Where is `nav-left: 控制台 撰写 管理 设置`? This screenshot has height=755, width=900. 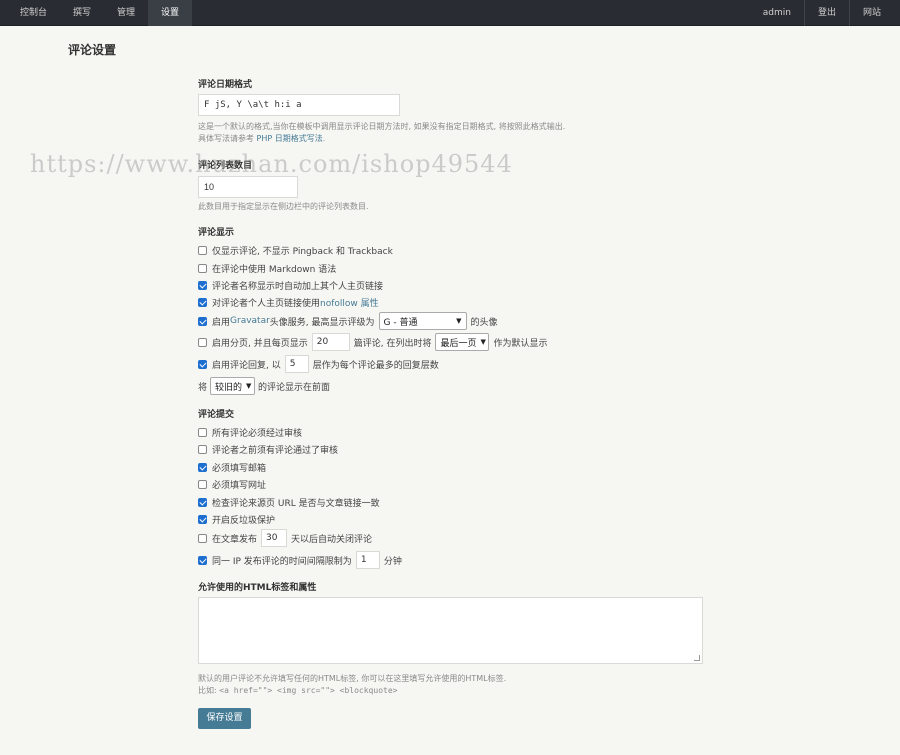
nav-left: 控制台 撰写 管理 设置 is located at coordinates (100, 13).